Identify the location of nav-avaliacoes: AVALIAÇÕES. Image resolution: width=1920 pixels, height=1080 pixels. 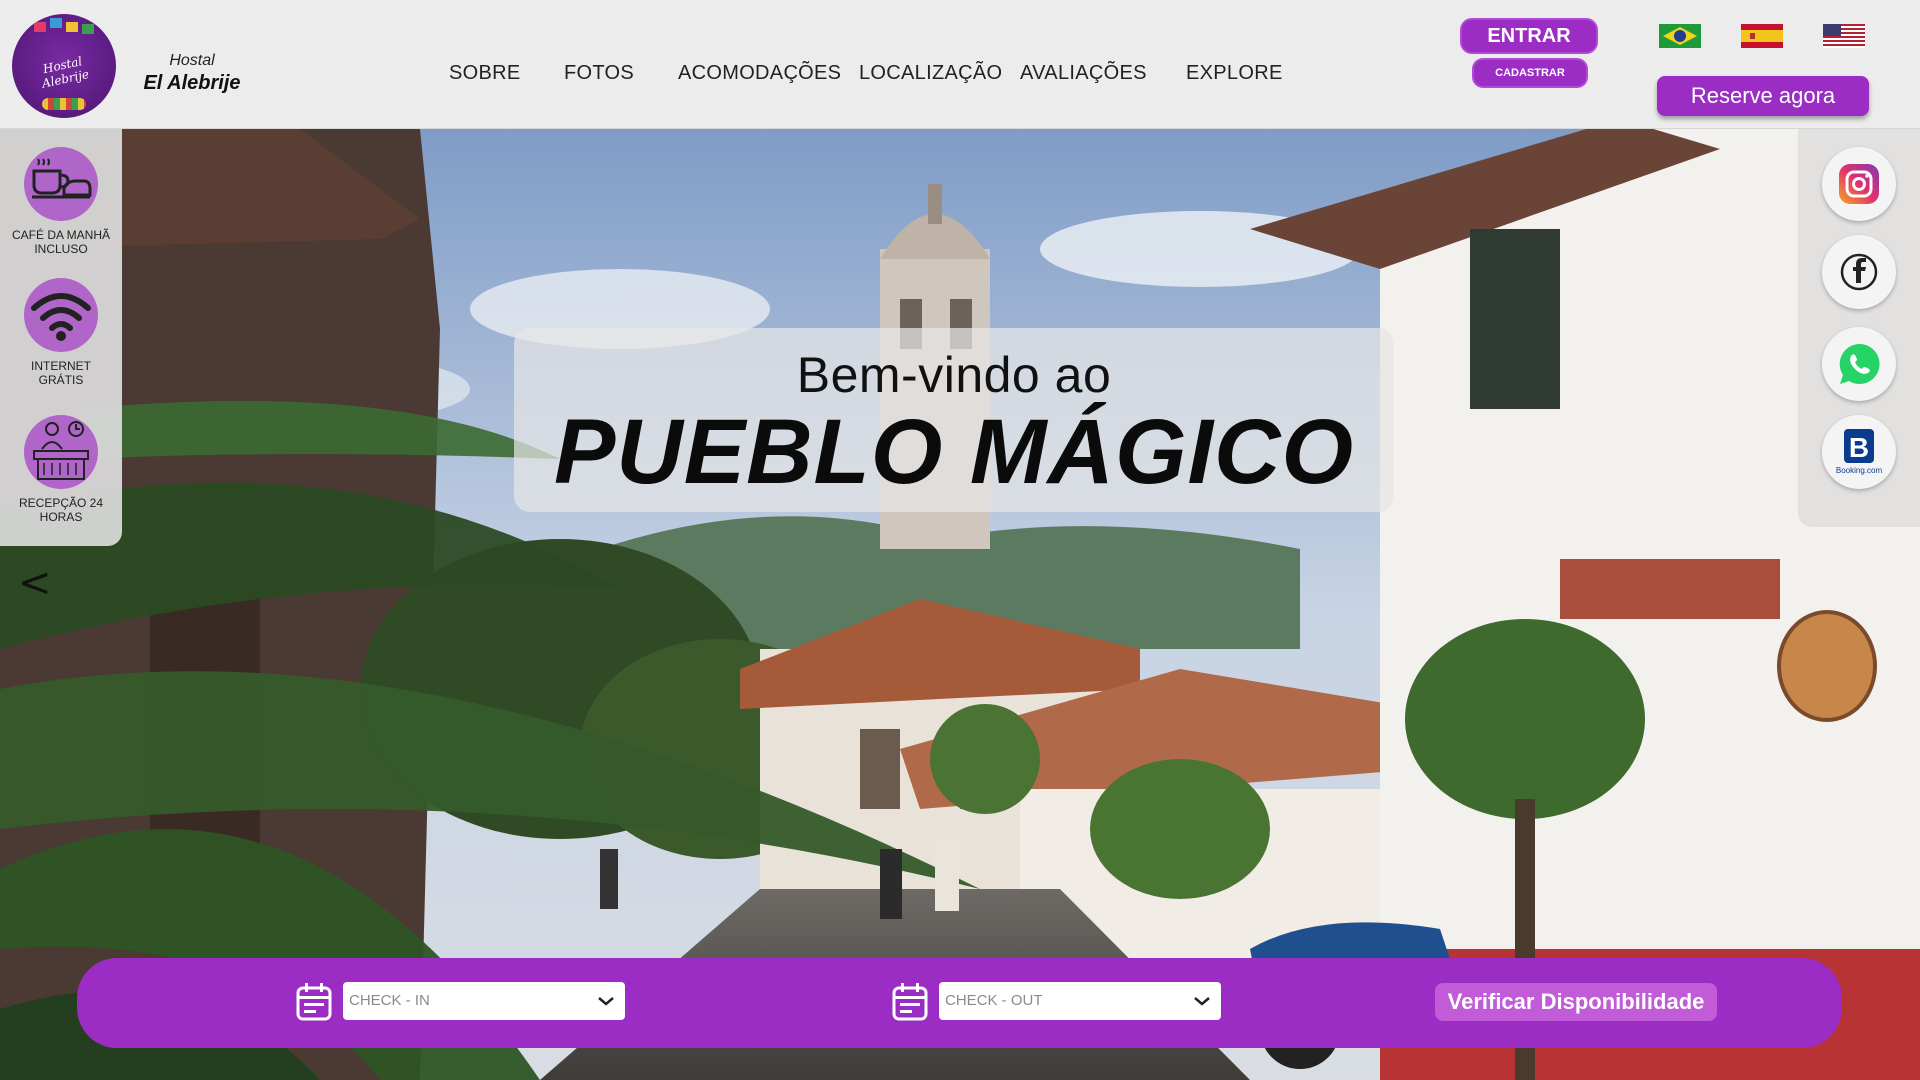
(1083, 73).